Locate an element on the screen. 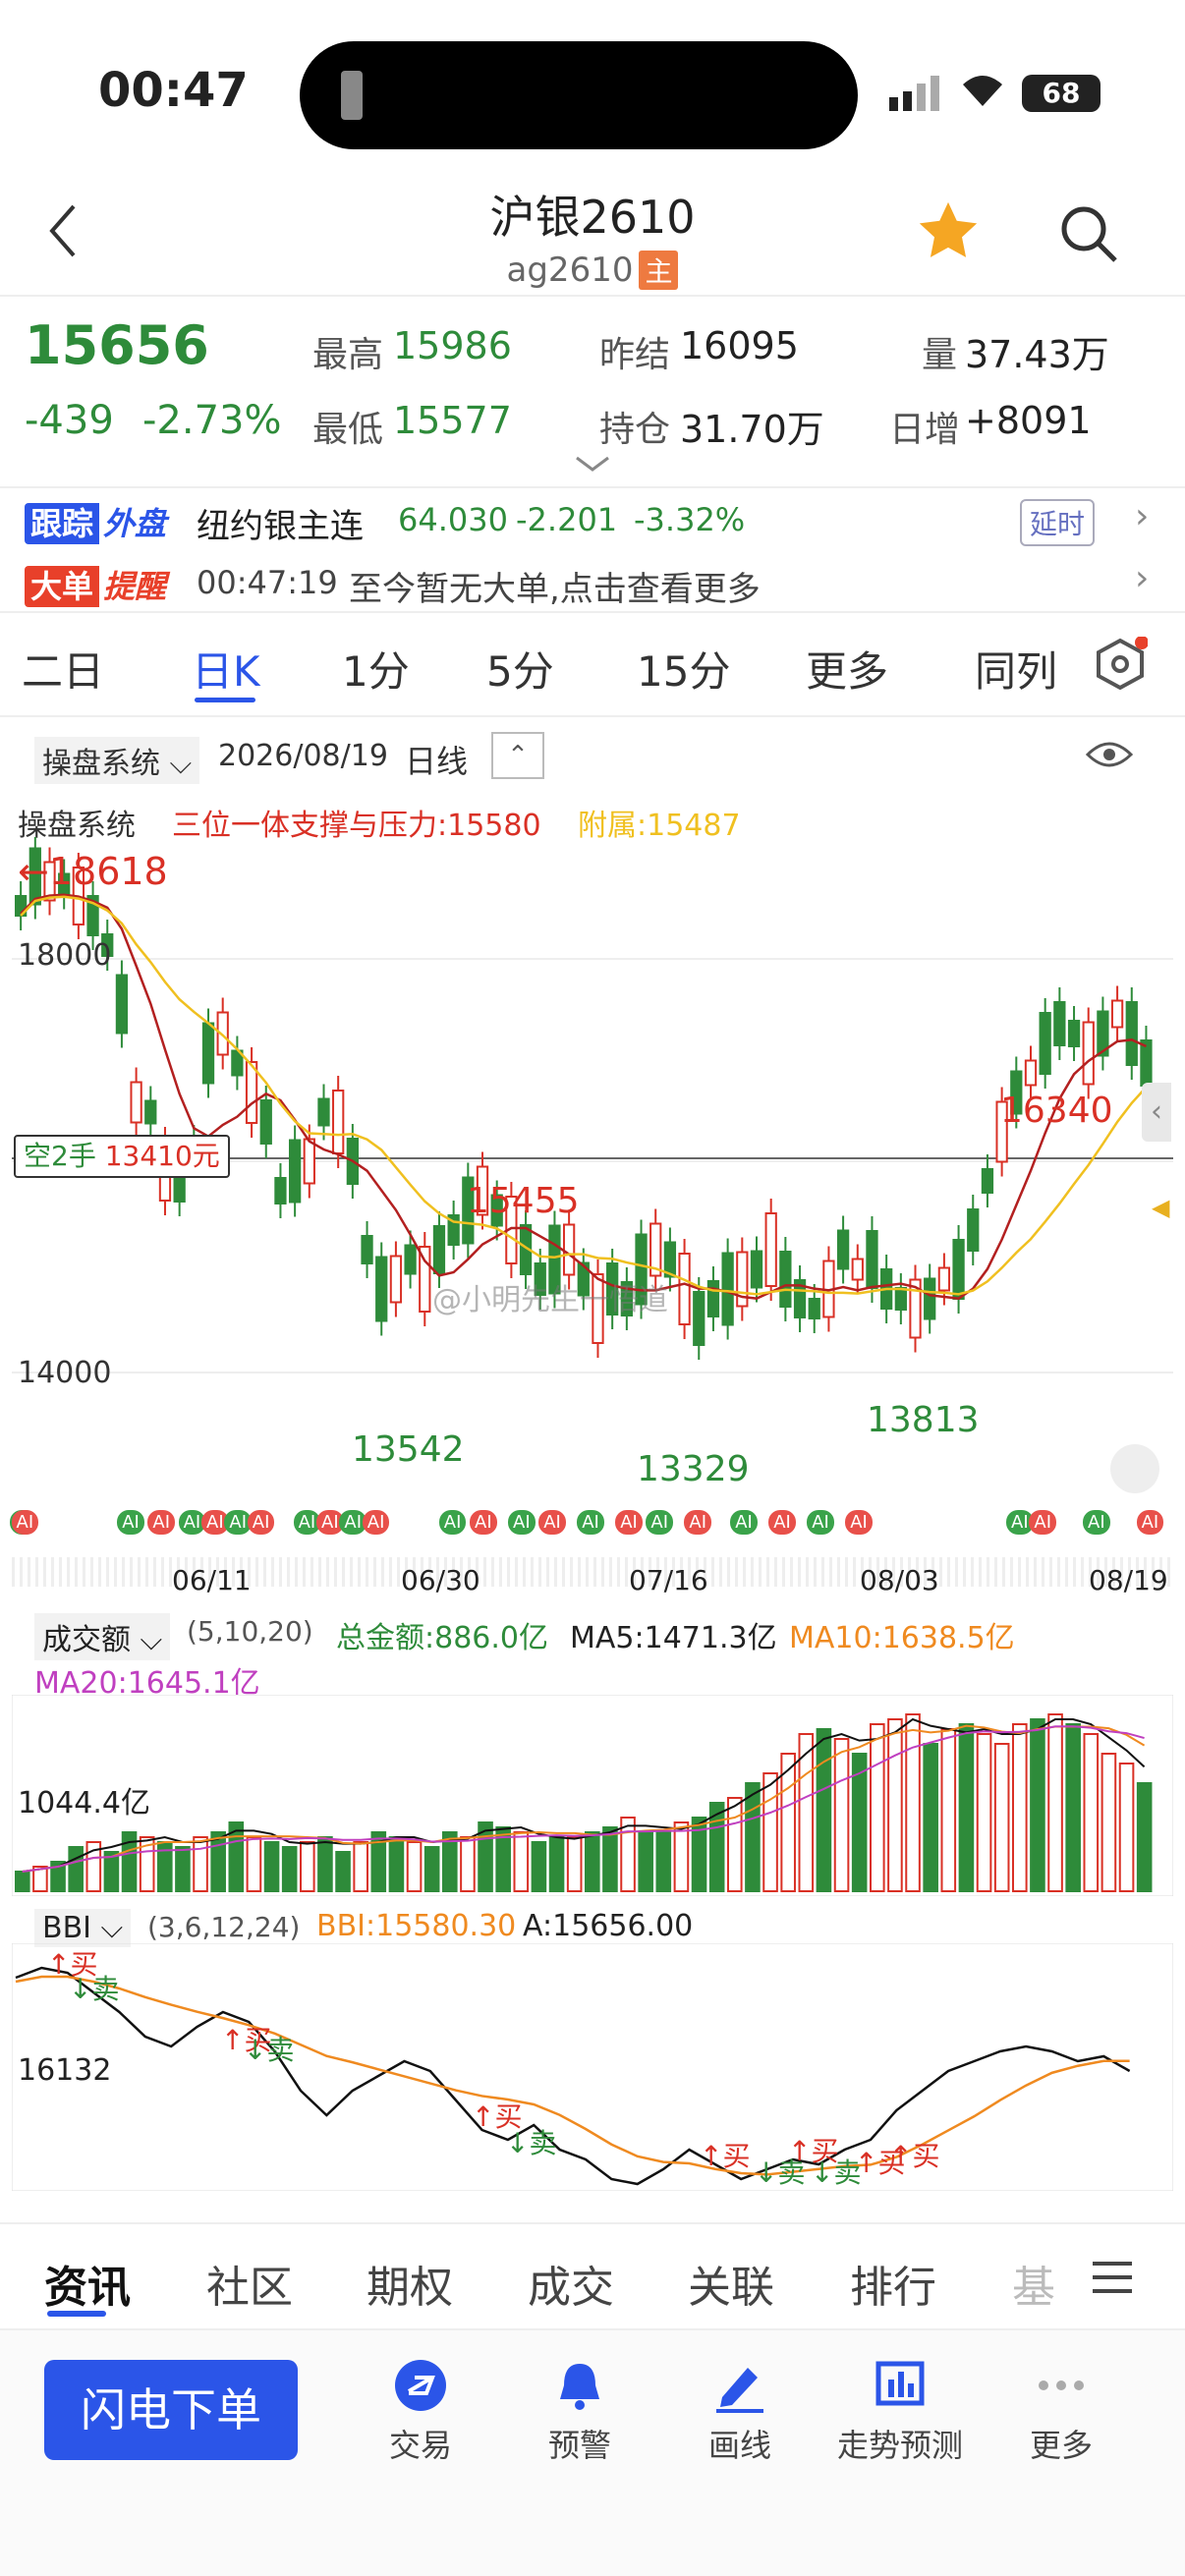  contract-code: ag2610 主 is located at coordinates (592, 270).